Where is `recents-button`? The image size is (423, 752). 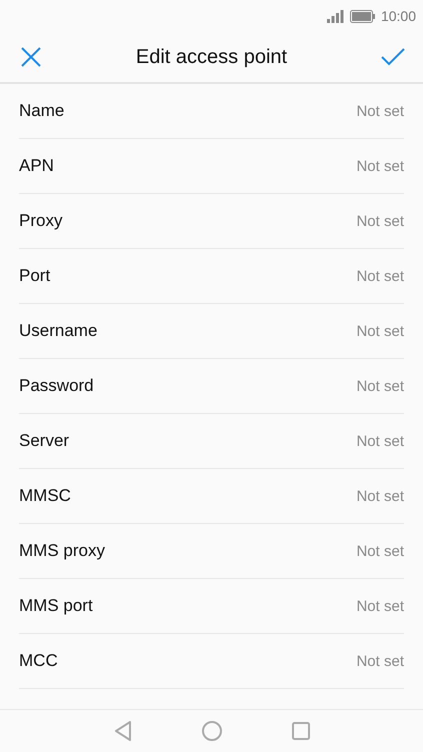
recents-button is located at coordinates (301, 731).